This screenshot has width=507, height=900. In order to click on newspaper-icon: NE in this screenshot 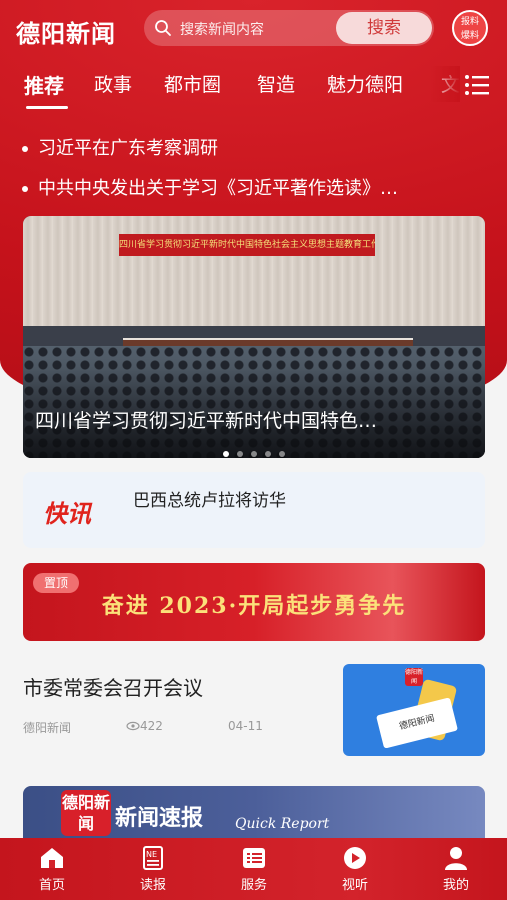, I will do `click(153, 858)`.